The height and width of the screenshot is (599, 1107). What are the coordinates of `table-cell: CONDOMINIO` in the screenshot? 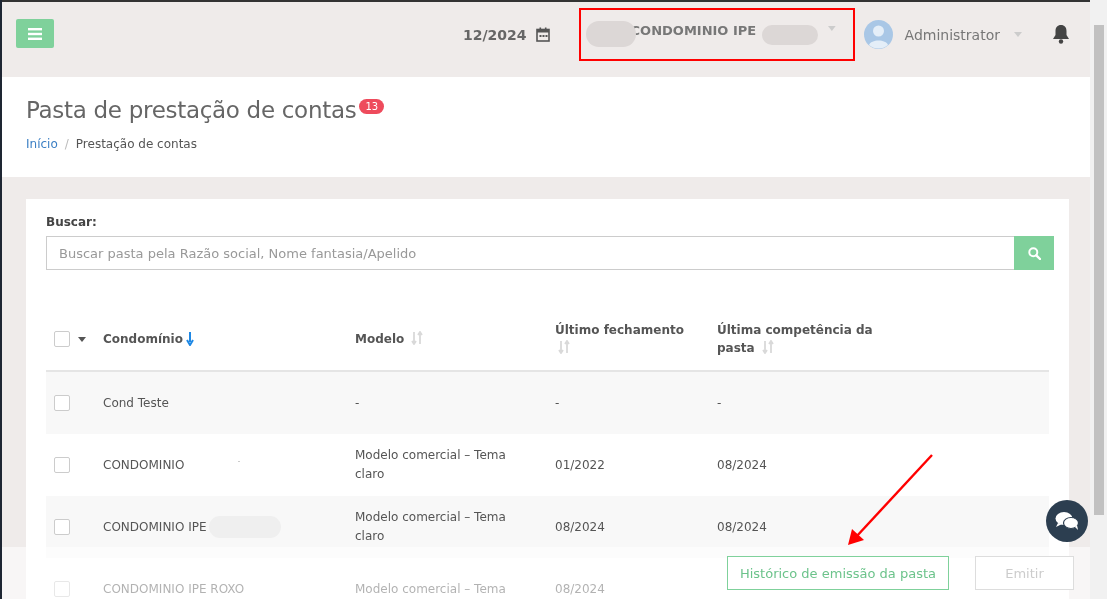 It's located at (144, 465).